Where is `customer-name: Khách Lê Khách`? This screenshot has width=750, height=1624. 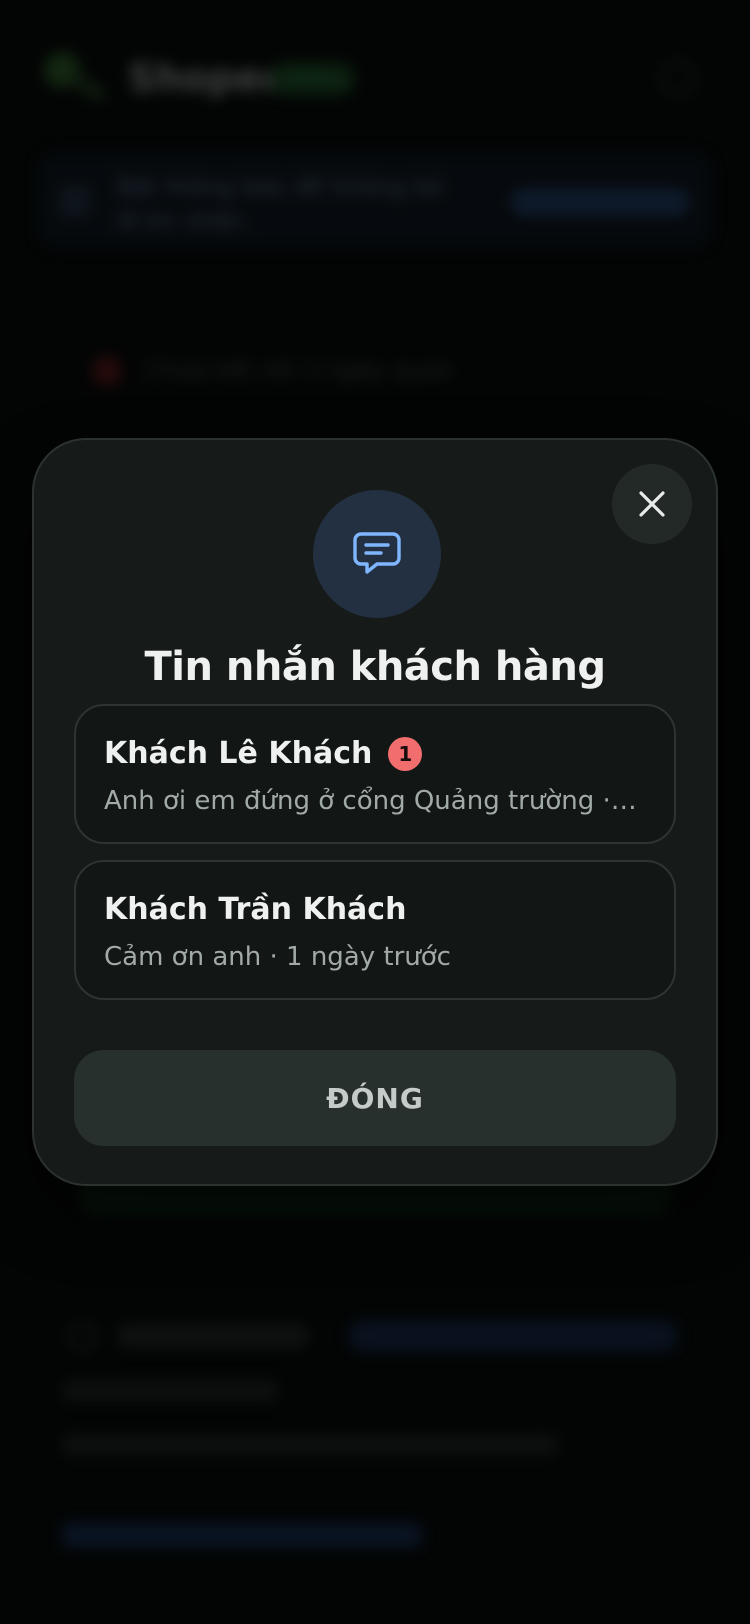 customer-name: Khách Lê Khách is located at coordinates (238, 753).